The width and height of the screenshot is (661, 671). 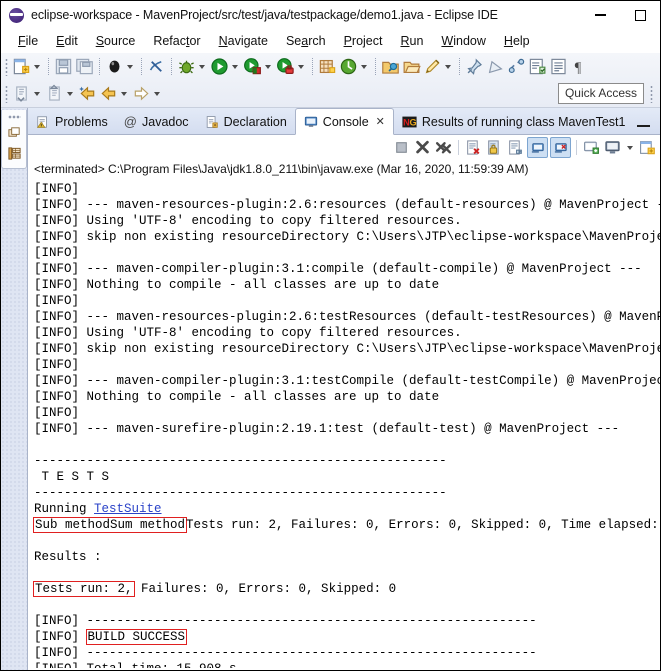 I want to click on display-selected-console-arrow-icon, so click(x=630, y=147).